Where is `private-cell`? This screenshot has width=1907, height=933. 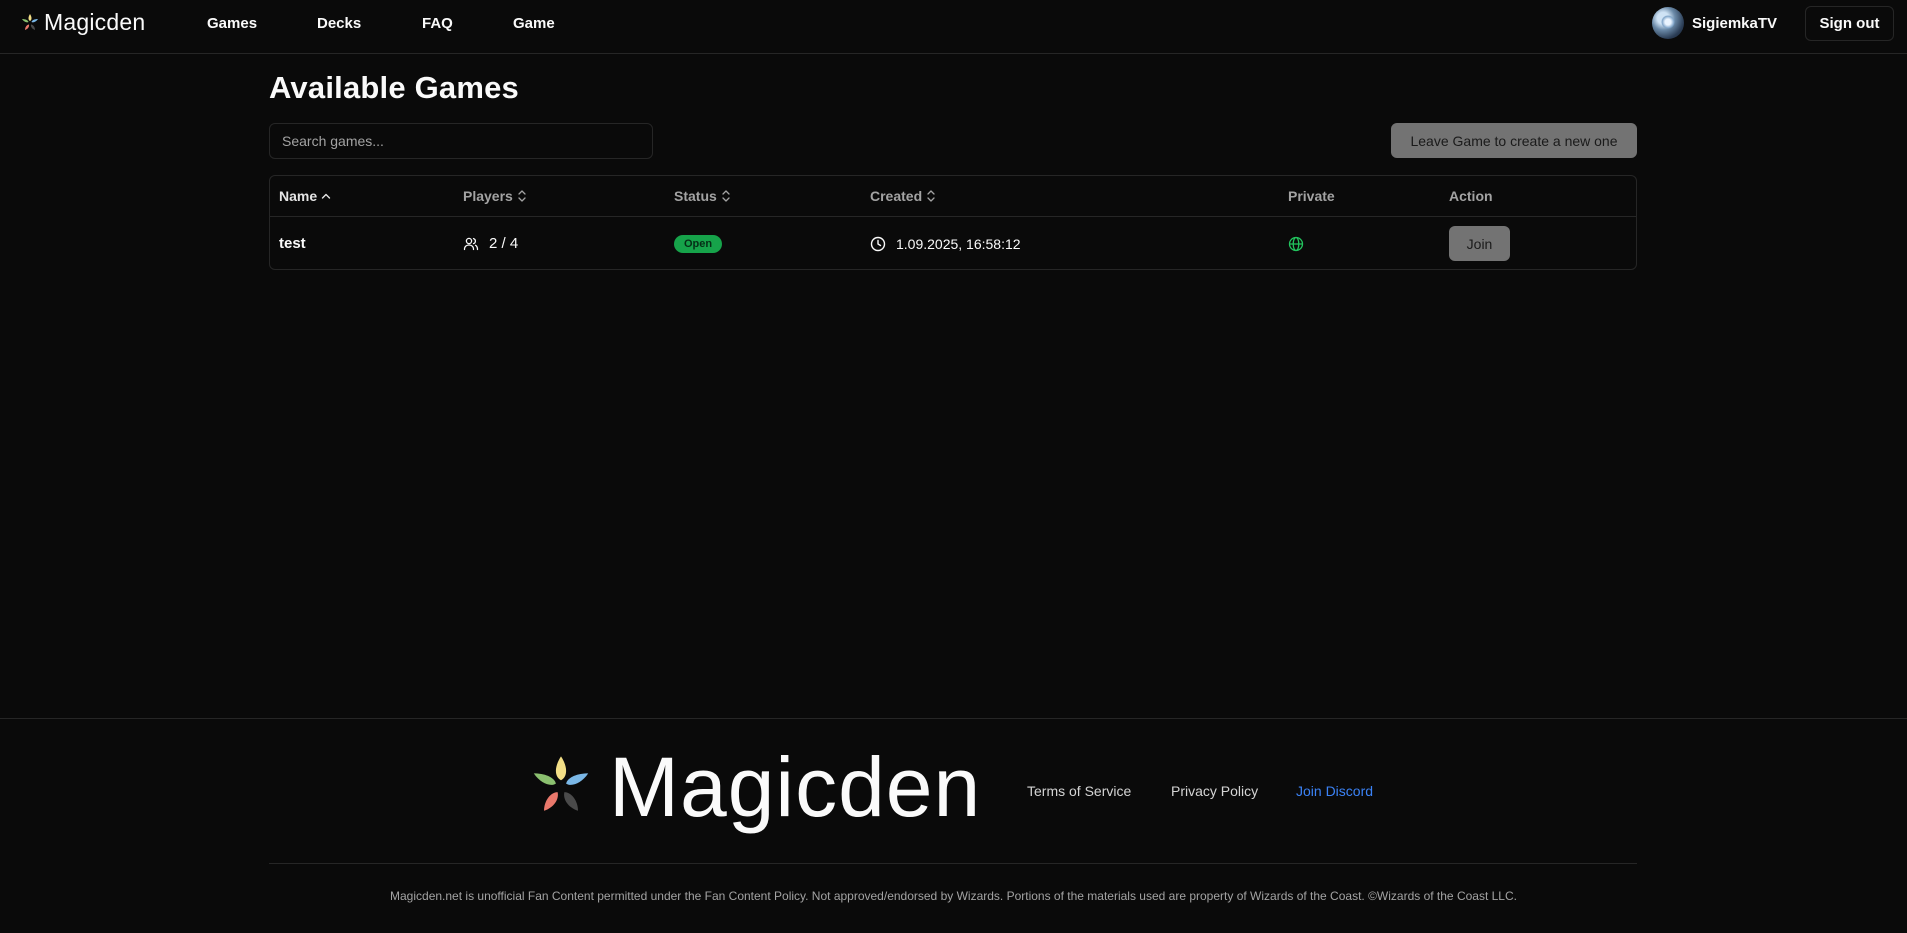
private-cell is located at coordinates (1296, 243).